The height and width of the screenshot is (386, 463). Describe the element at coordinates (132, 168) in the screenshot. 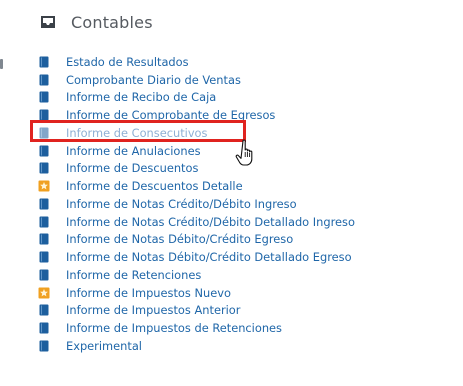

I see `menu-item-label: Informe de Descuentos` at that location.